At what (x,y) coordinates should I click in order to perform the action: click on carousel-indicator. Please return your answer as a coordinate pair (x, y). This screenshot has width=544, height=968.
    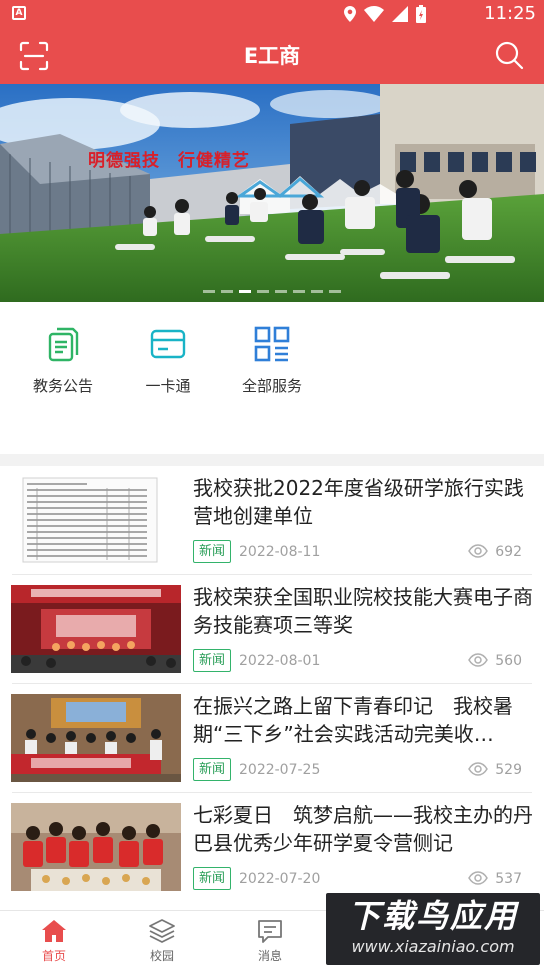
    Looking at the image, I should click on (272, 291).